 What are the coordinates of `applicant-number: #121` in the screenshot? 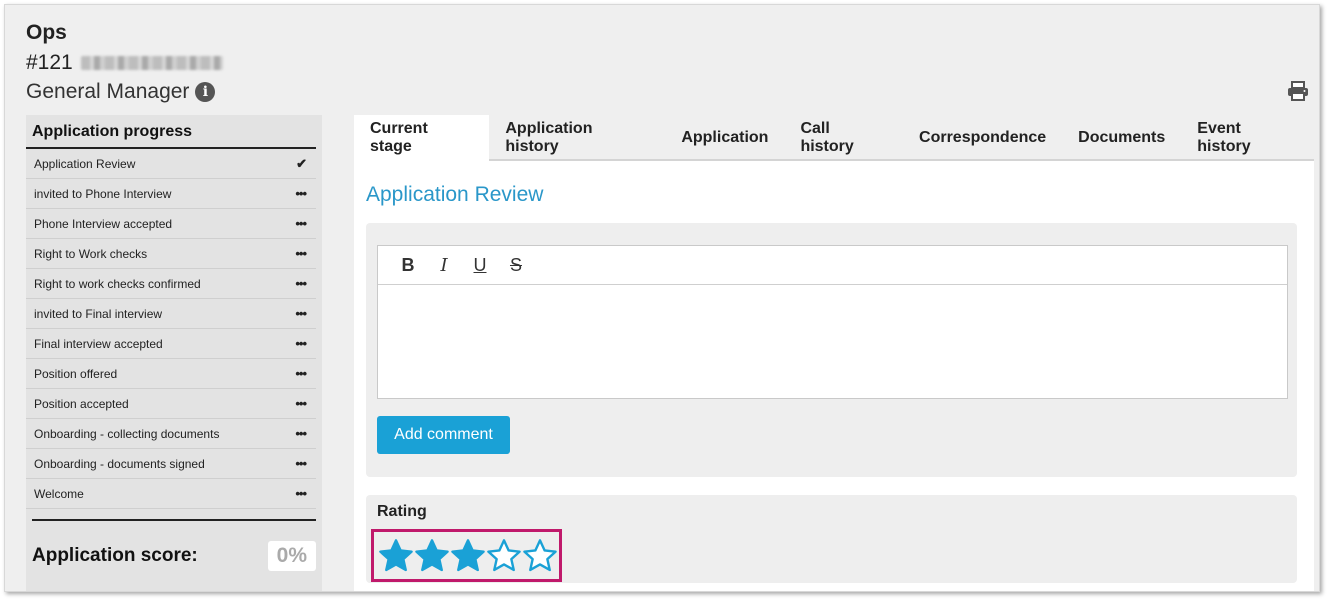 It's located at (49, 62).